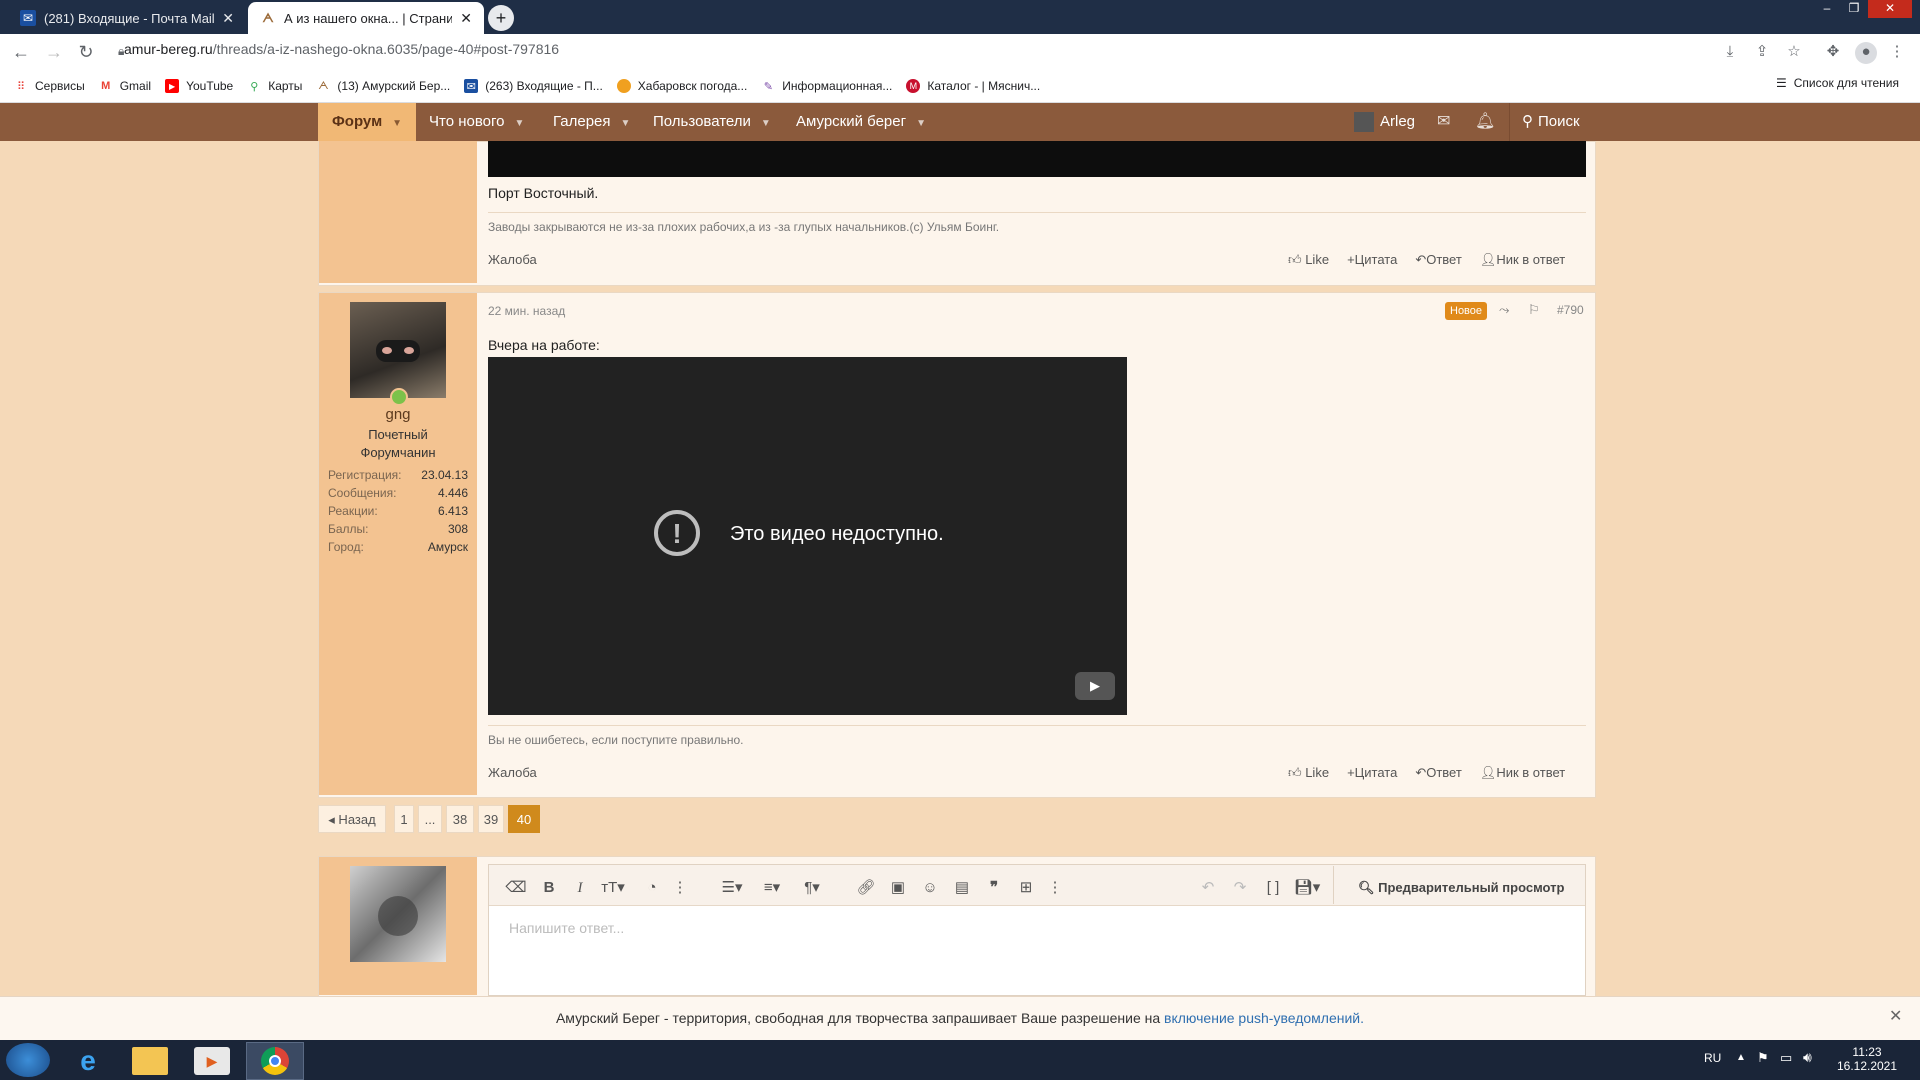 The image size is (1920, 1080). What do you see at coordinates (1307, 888) in the screenshot?
I see `drafts-icon: 💾︎▾` at bounding box center [1307, 888].